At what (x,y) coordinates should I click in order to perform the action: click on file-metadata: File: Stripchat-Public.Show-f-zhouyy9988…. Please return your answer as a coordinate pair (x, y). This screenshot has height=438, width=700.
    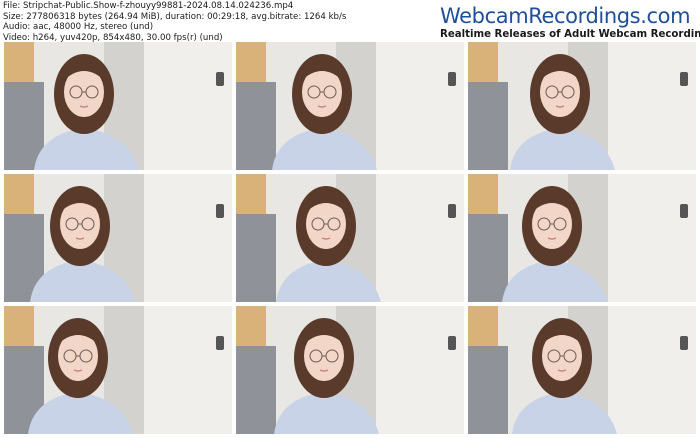
    Looking at the image, I should click on (174, 22).